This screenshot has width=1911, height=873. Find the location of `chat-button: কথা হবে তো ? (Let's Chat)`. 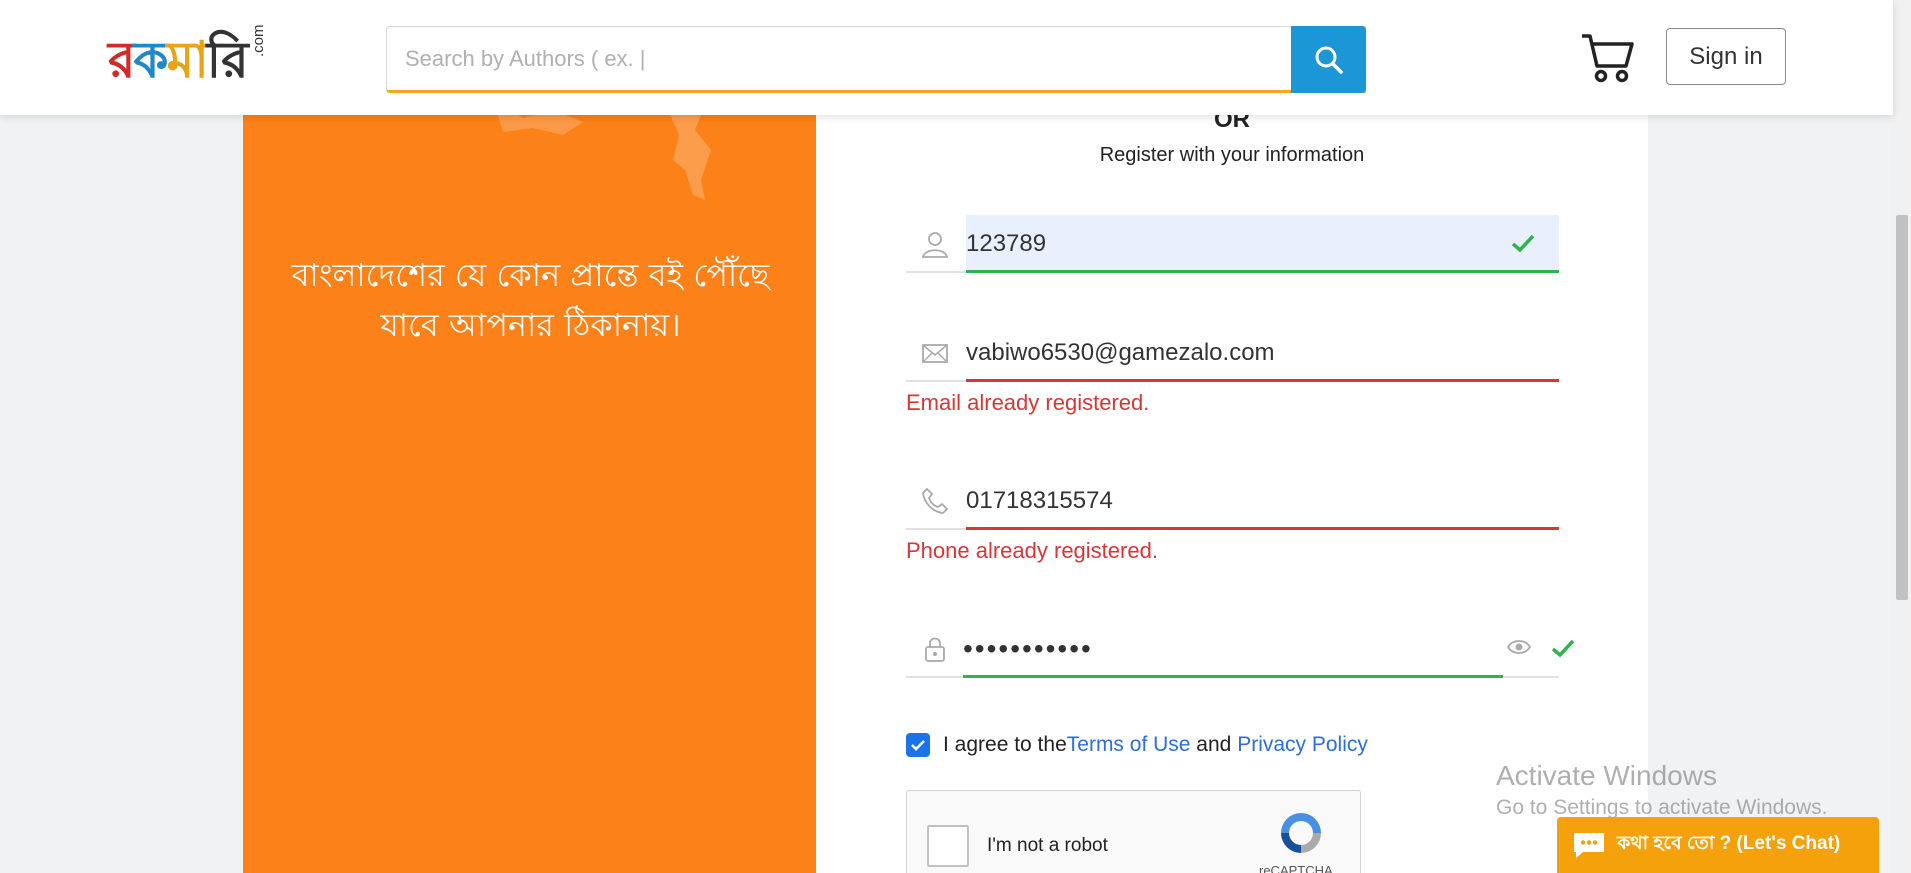

chat-button: কথা হবে তো ? (Let's Chat) is located at coordinates (1718, 845).